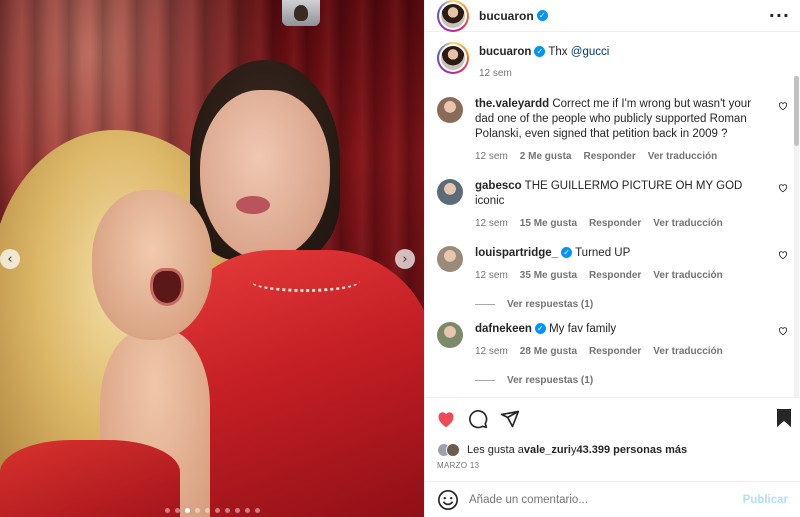 The image size is (800, 517). I want to click on more-options-icon: ···, so click(779, 15).